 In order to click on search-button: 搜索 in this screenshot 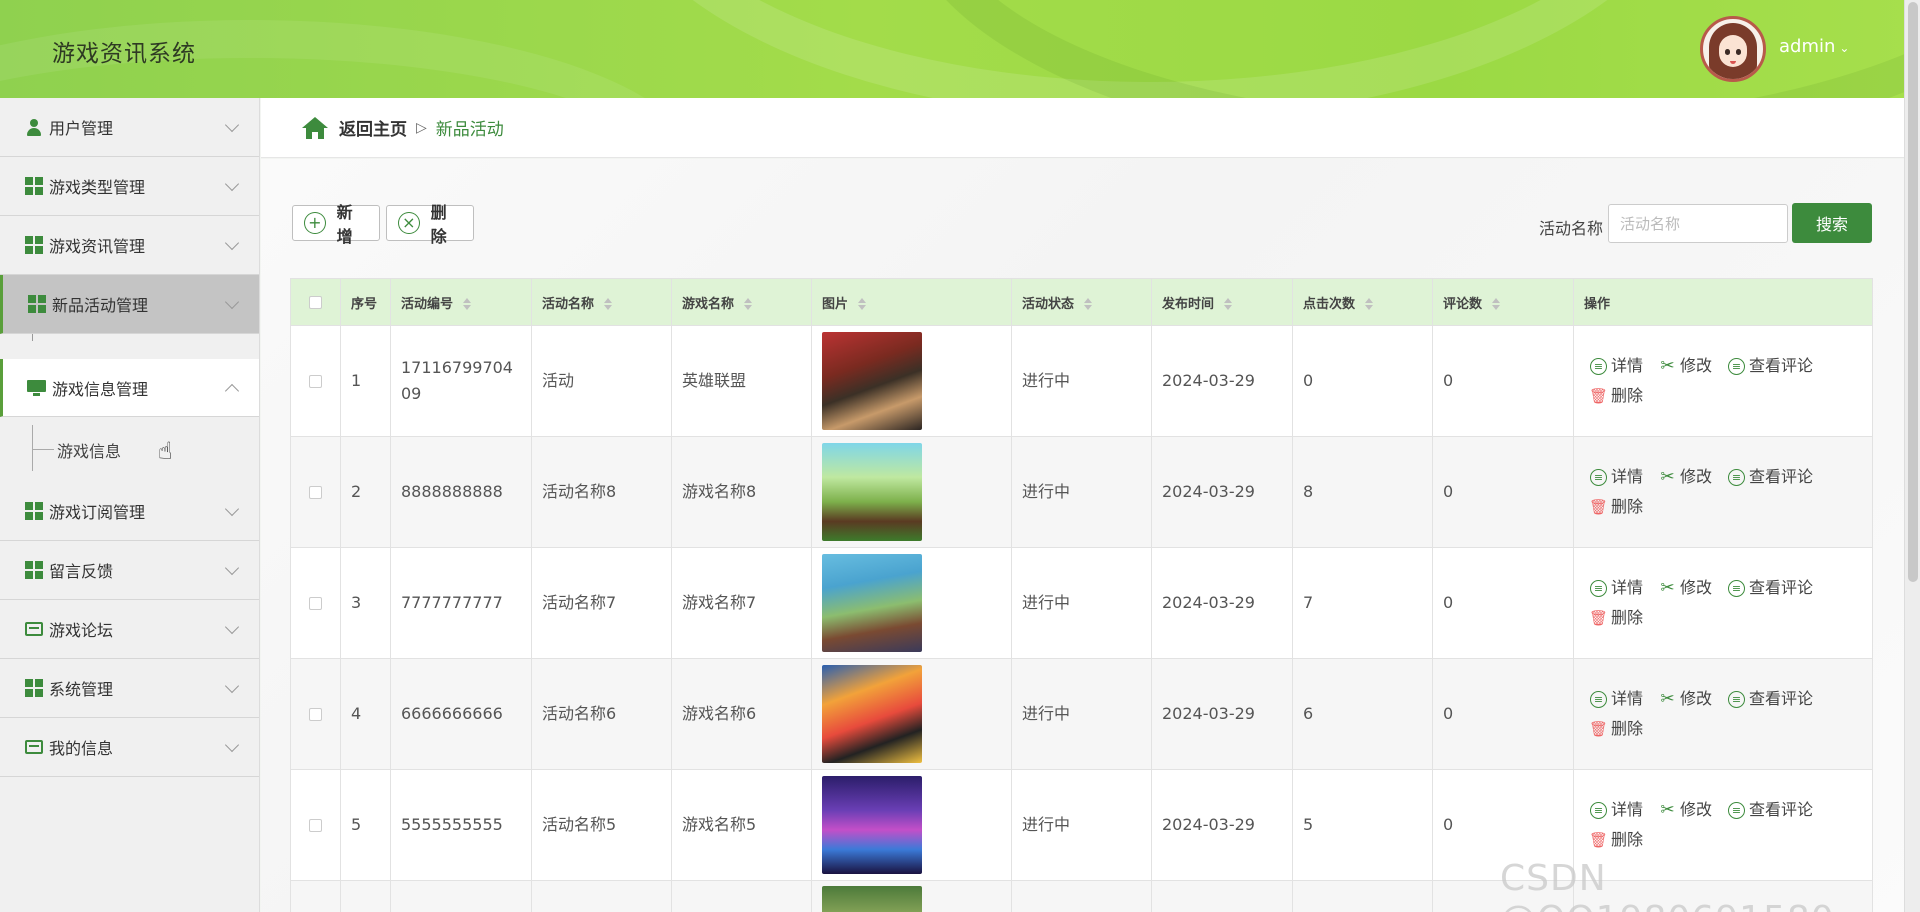, I will do `click(1832, 223)`.